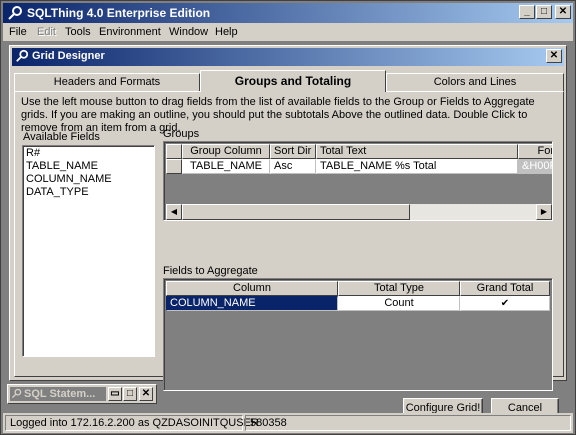  Describe the element at coordinates (88, 192) in the screenshot. I see `list-item: DATA_TYPE` at that location.